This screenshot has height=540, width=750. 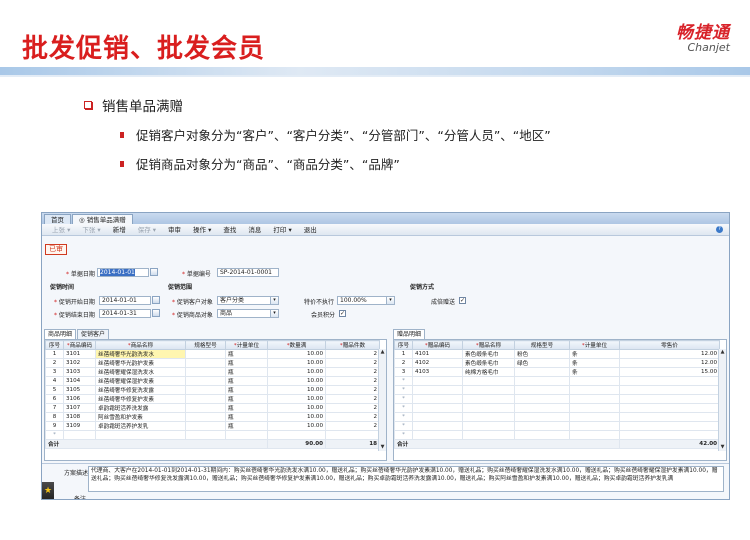 What do you see at coordinates (310, 230) in the screenshot?
I see `exit-button: 退出` at bounding box center [310, 230].